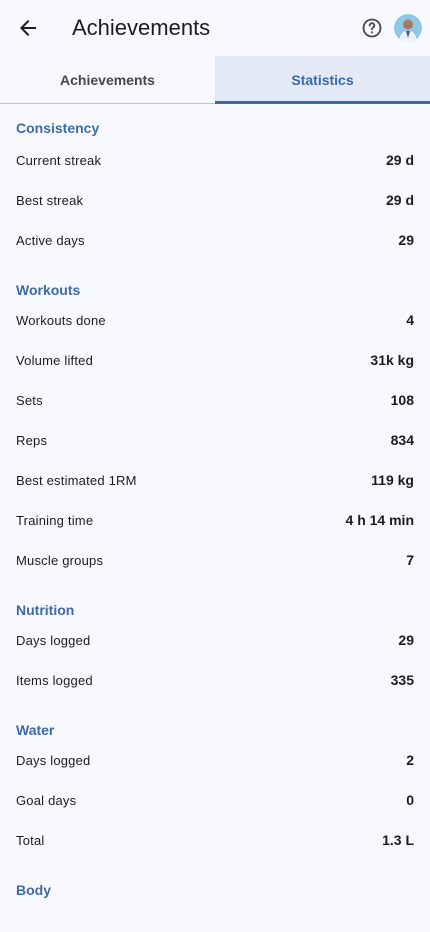 This screenshot has width=430, height=932. Describe the element at coordinates (215, 560) in the screenshot. I see `stat-row: Muscle groups 7` at that location.